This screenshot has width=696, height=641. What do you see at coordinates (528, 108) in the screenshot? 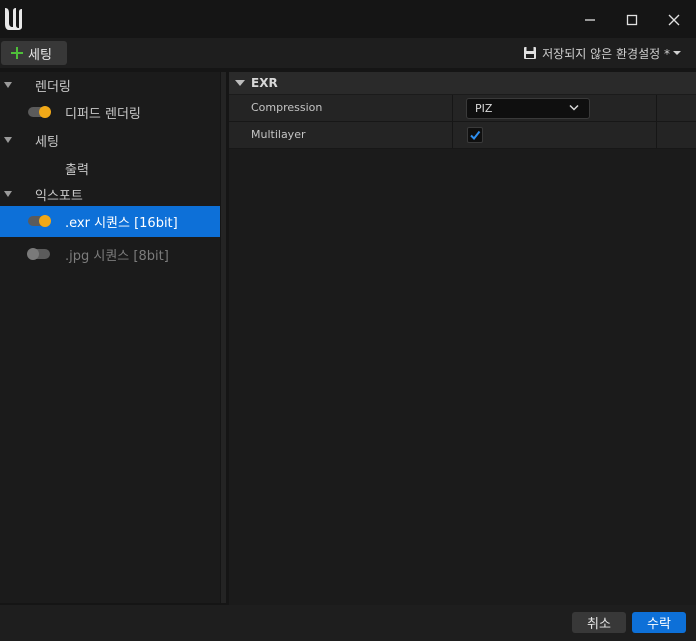
I see `compression-dropdown: PIZ` at bounding box center [528, 108].